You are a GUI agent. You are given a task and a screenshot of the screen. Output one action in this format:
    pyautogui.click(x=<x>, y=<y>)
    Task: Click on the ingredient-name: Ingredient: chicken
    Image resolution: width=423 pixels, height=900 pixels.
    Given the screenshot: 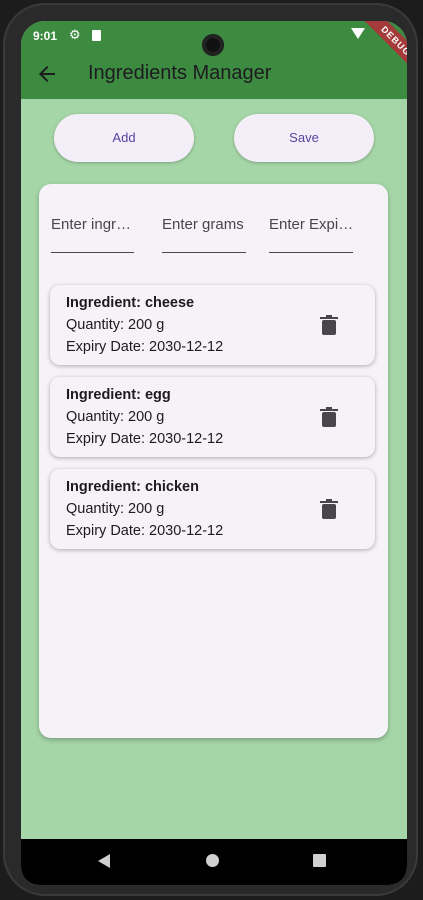 What is the action you would take?
    pyautogui.click(x=132, y=487)
    